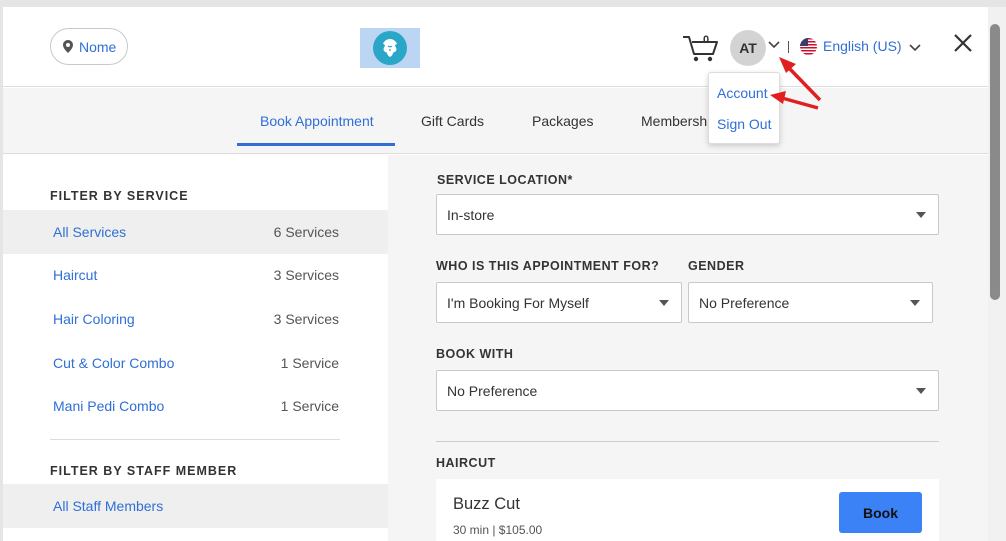  I want to click on service-location-select: In-store, so click(687, 214).